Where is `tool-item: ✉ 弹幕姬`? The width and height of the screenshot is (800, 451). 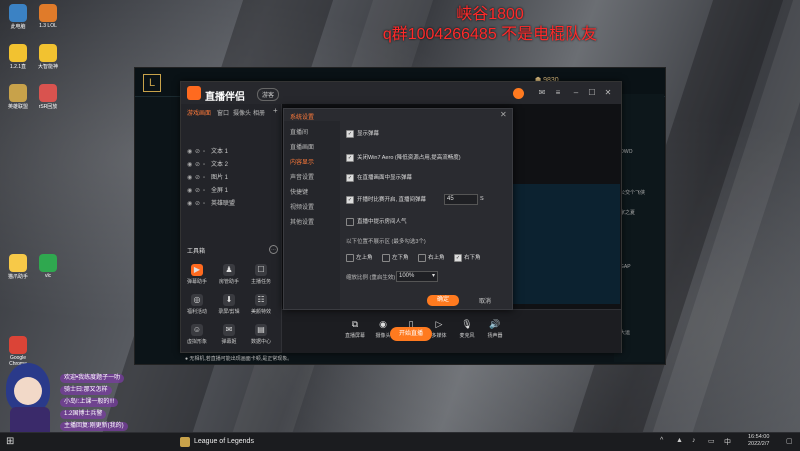 tool-item: ✉ 弹幕姬 is located at coordinates (229, 334).